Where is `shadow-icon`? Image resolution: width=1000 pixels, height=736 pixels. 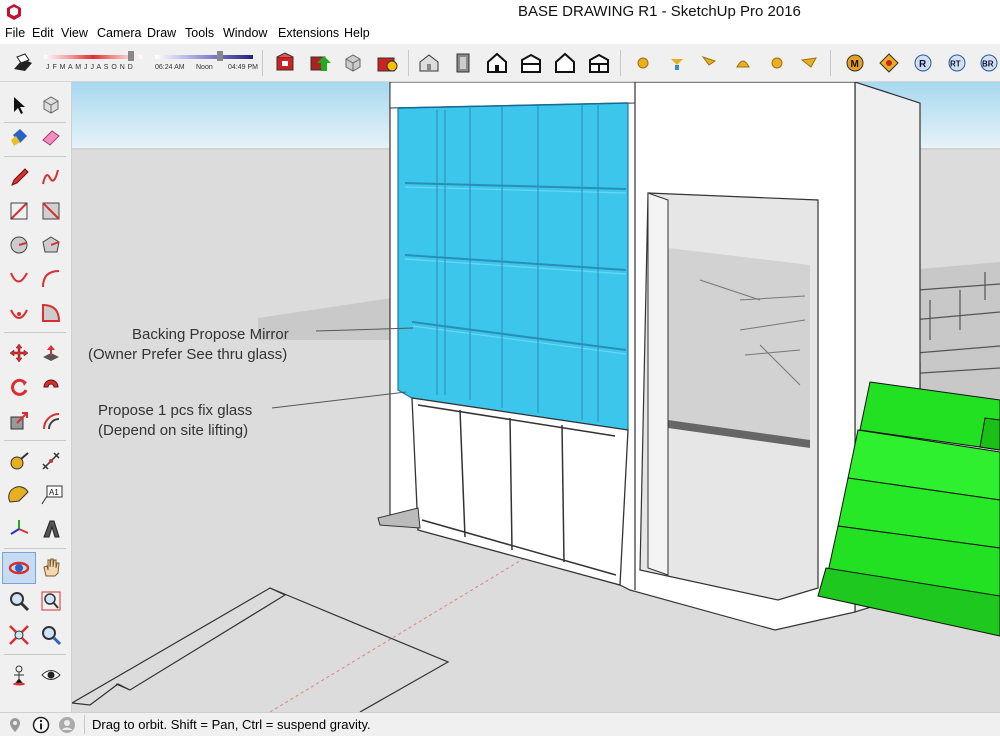 shadow-icon is located at coordinates (23, 62).